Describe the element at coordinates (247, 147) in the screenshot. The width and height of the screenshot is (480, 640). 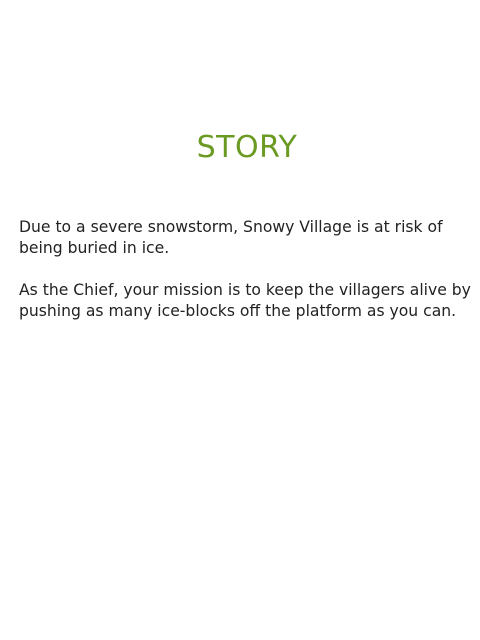
I see `screen-title: STORY` at that location.